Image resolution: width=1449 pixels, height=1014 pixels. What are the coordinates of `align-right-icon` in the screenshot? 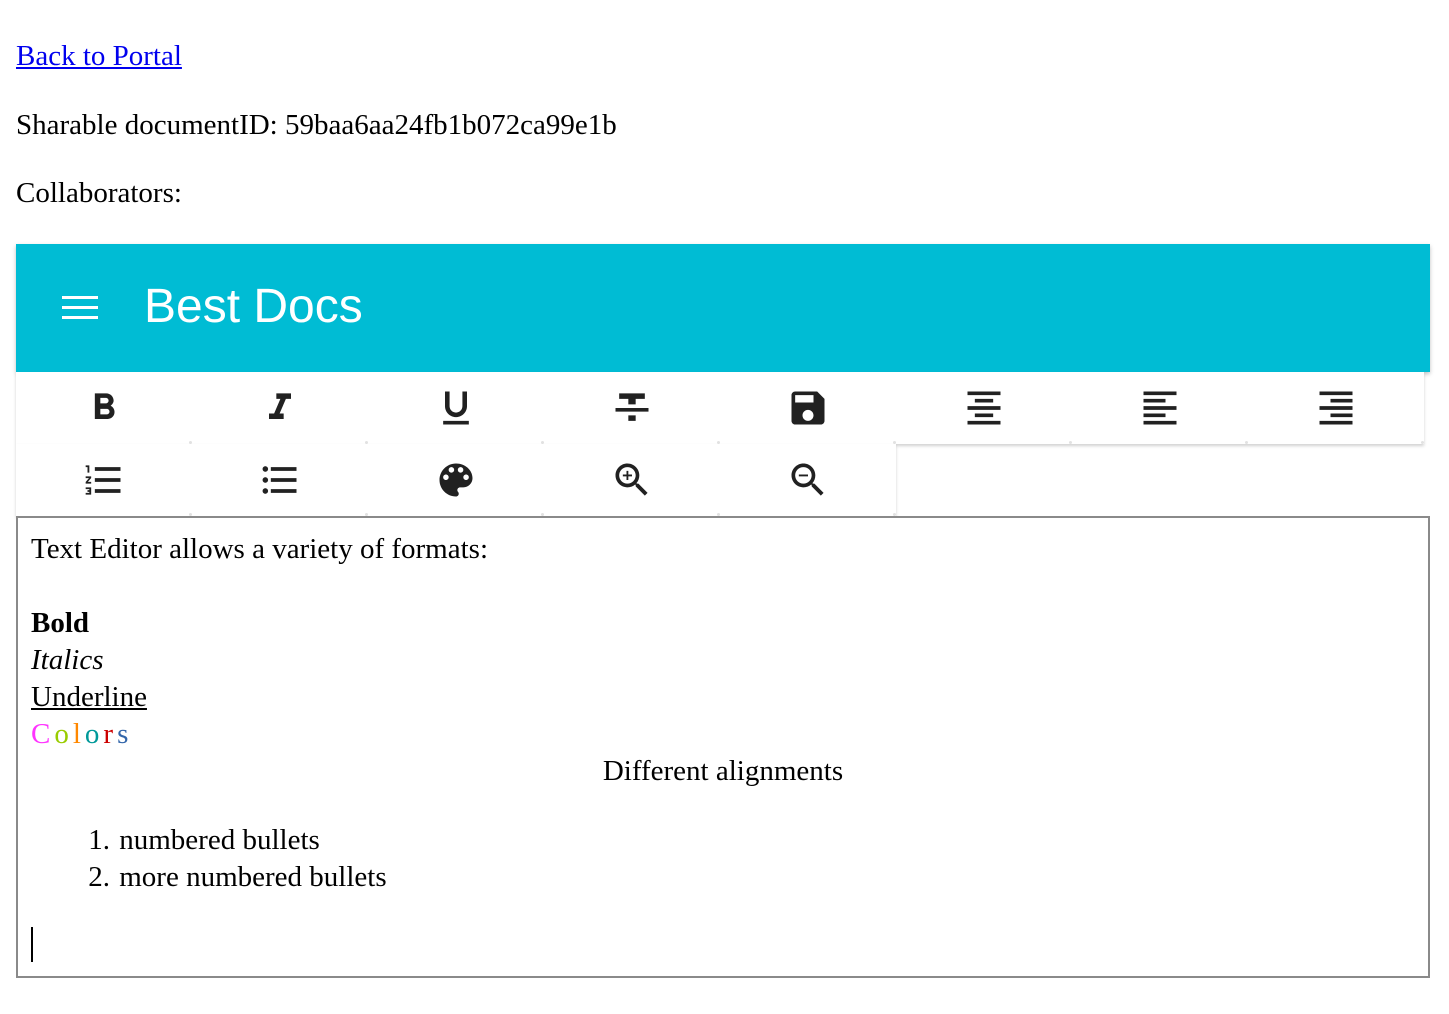 It's located at (1336, 408).